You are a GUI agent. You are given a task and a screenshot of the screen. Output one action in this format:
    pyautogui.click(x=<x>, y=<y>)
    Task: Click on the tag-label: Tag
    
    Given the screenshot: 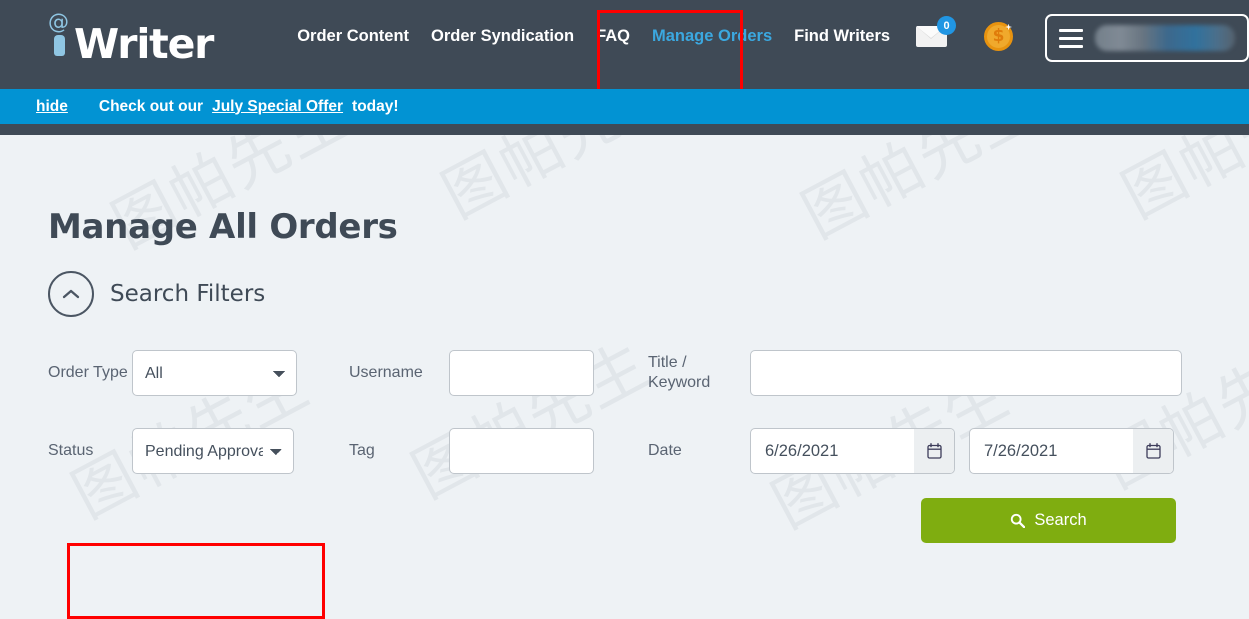 What is the action you would take?
    pyautogui.click(x=362, y=450)
    